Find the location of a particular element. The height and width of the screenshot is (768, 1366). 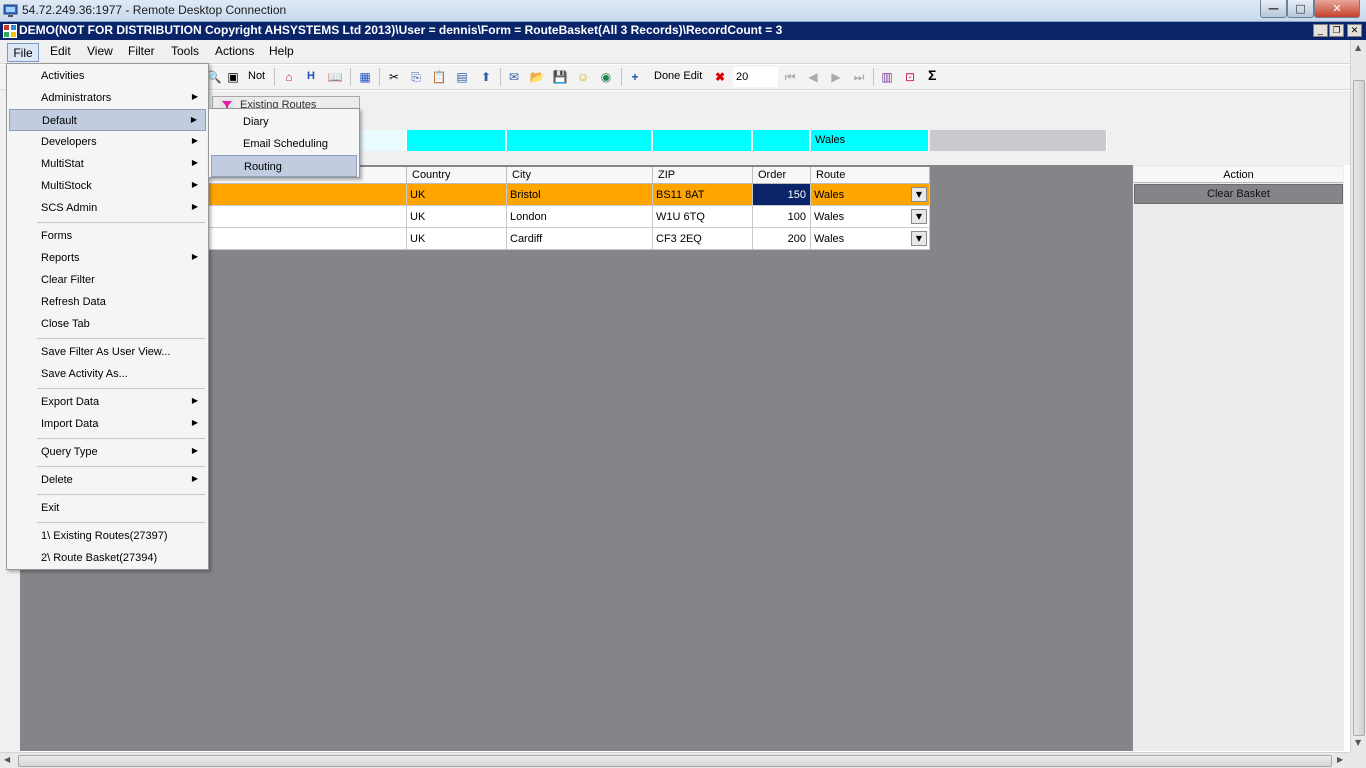

not-button: Not is located at coordinates (256, 76).